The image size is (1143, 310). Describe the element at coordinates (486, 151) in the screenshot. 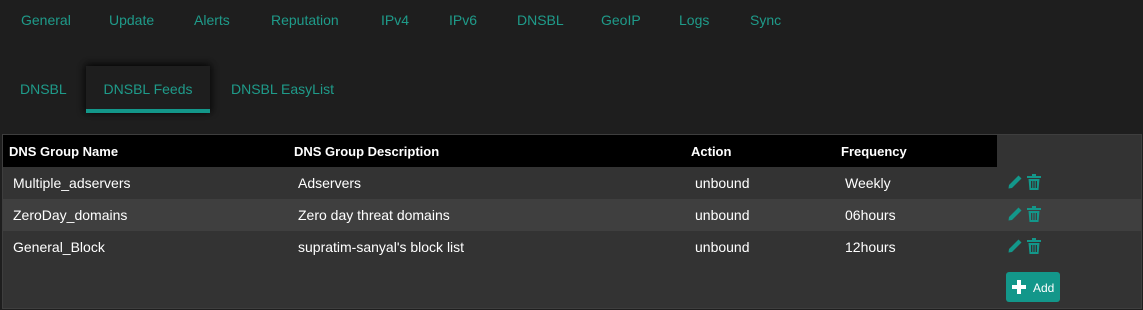

I see `col-header-group-description: DNS Group Description` at that location.